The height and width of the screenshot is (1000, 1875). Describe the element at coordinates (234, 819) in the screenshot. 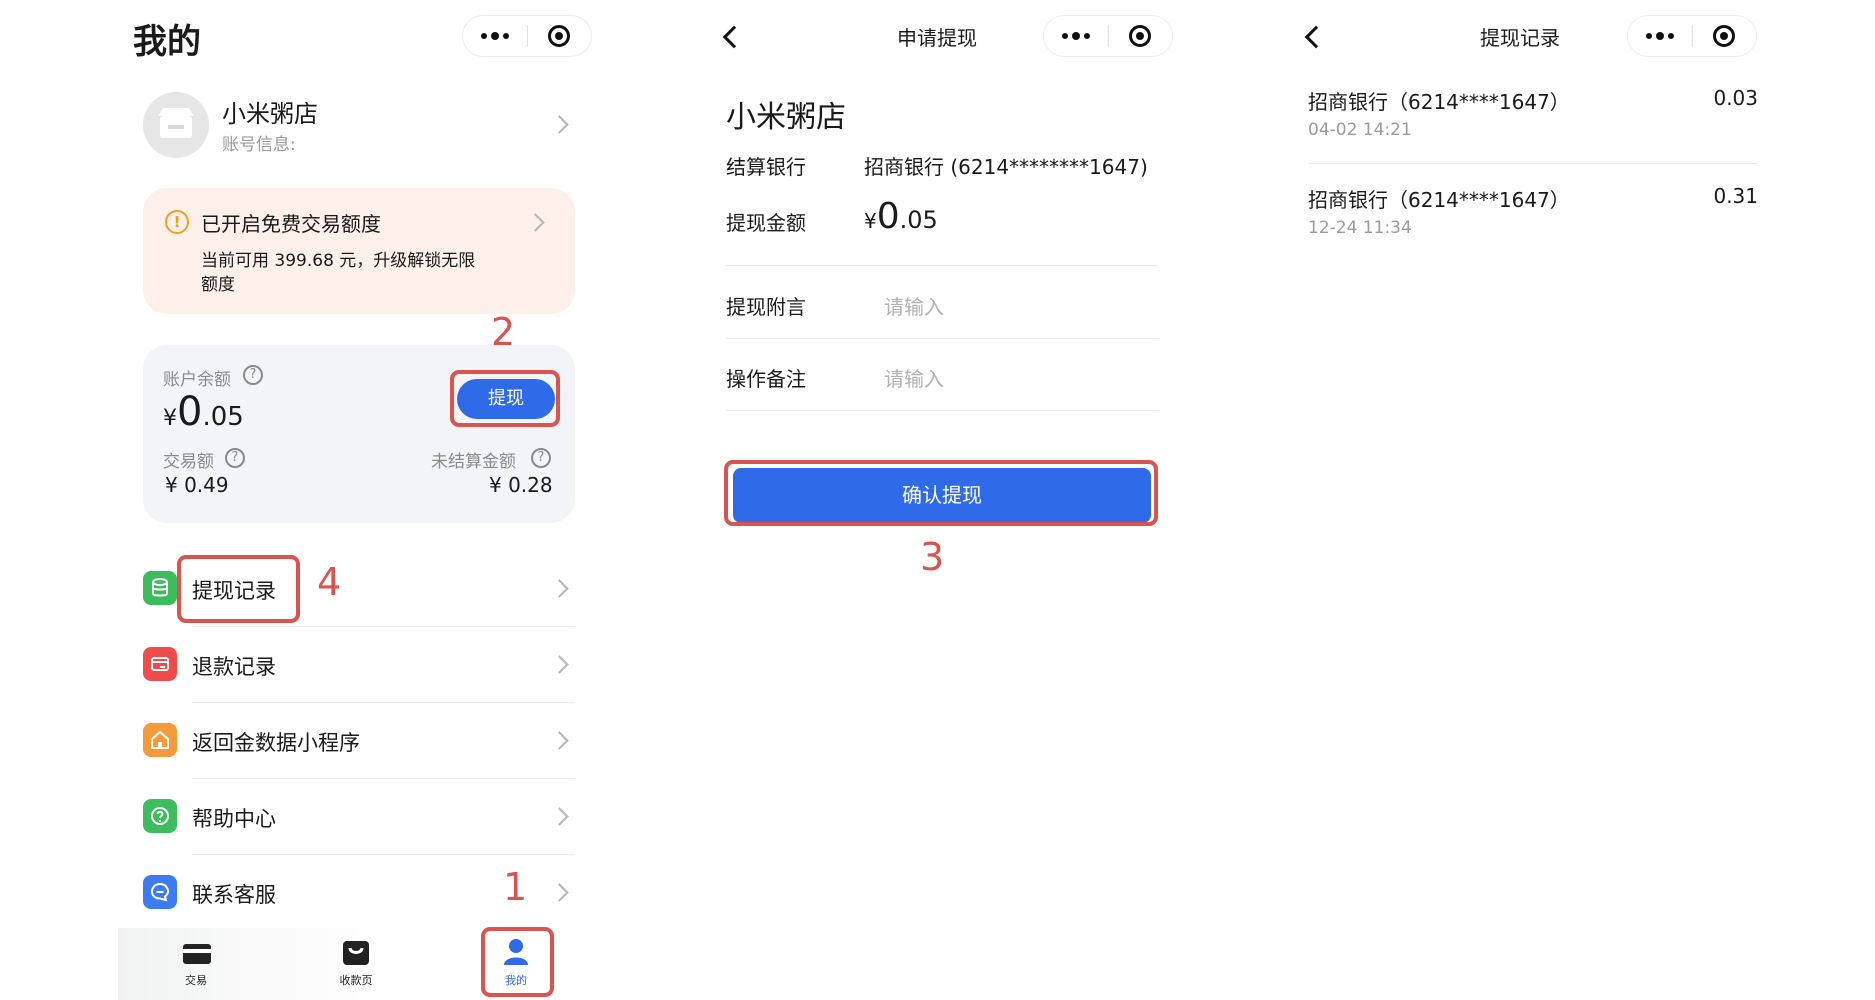

I see `menu-label: 帮助中心` at that location.